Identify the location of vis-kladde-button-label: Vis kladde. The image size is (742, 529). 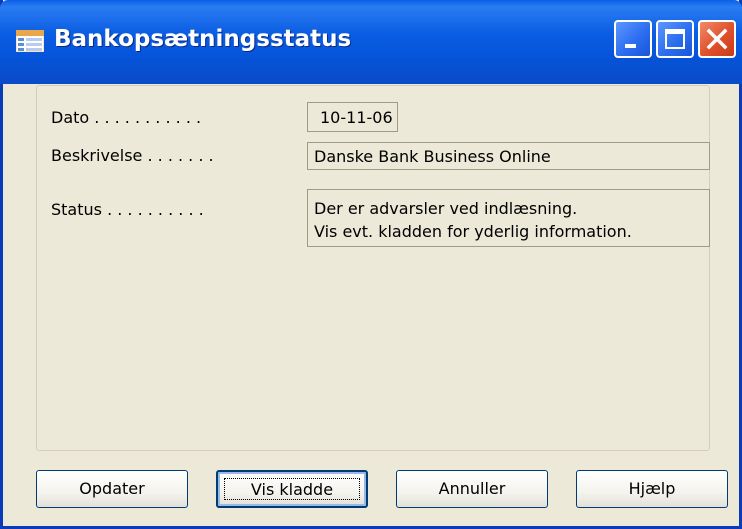
(292, 489).